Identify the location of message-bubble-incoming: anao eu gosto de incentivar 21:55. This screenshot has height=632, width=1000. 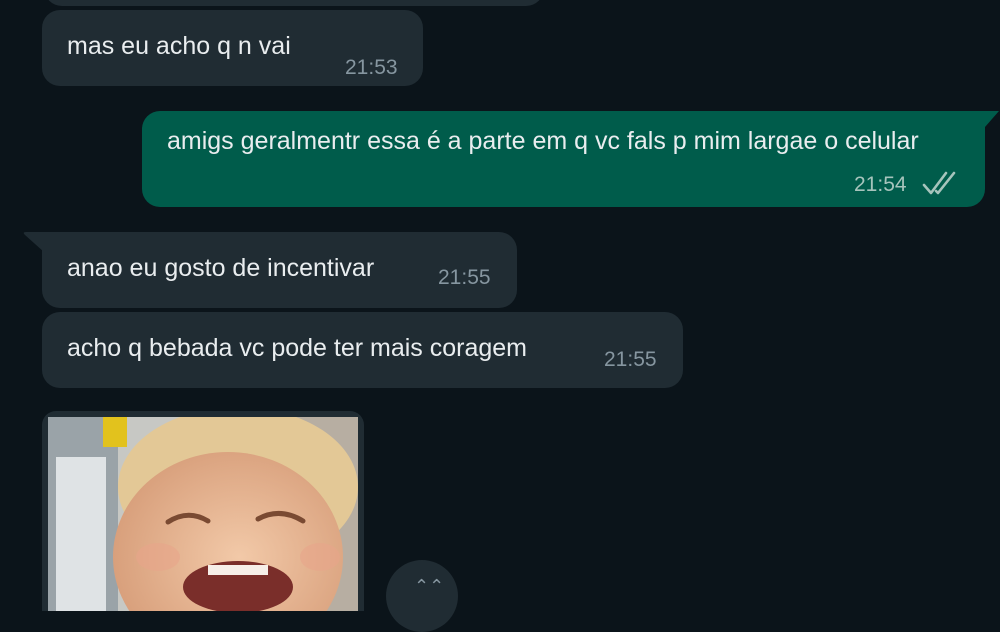
(279, 270).